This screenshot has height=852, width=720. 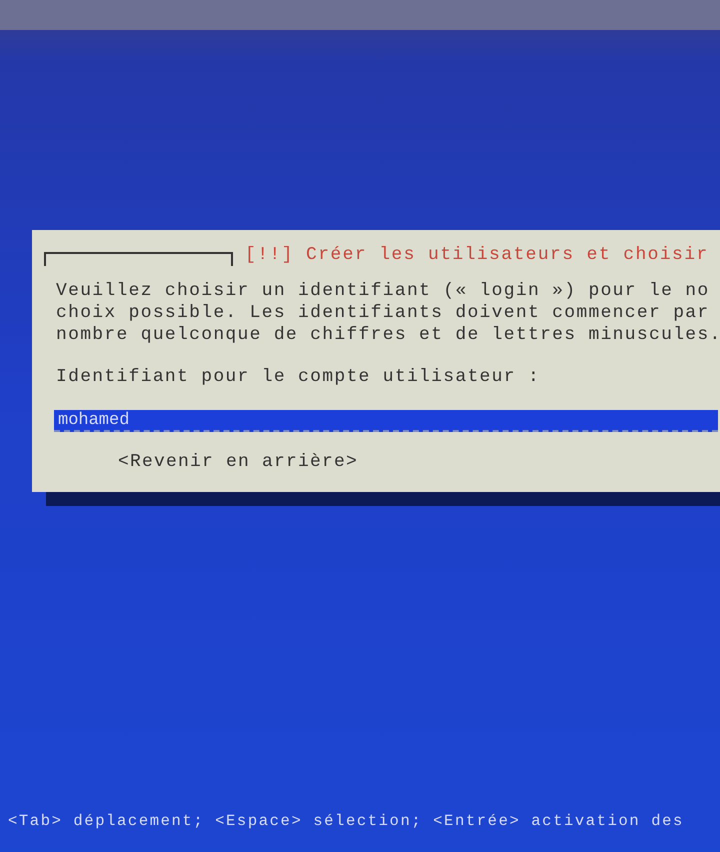 What do you see at coordinates (299, 377) in the screenshot?
I see `field-label: Identifiant pour le compte utilisateur :` at bounding box center [299, 377].